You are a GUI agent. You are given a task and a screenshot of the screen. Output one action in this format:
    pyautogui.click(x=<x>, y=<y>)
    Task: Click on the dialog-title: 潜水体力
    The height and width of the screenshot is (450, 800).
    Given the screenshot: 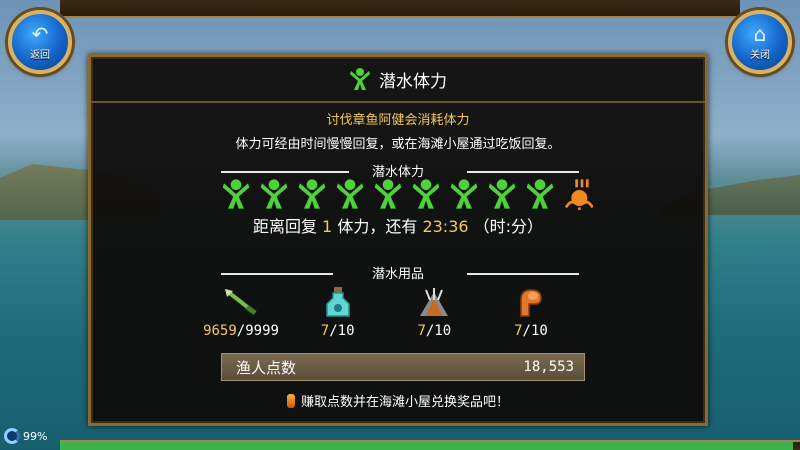 What is the action you would take?
    pyautogui.click(x=413, y=81)
    